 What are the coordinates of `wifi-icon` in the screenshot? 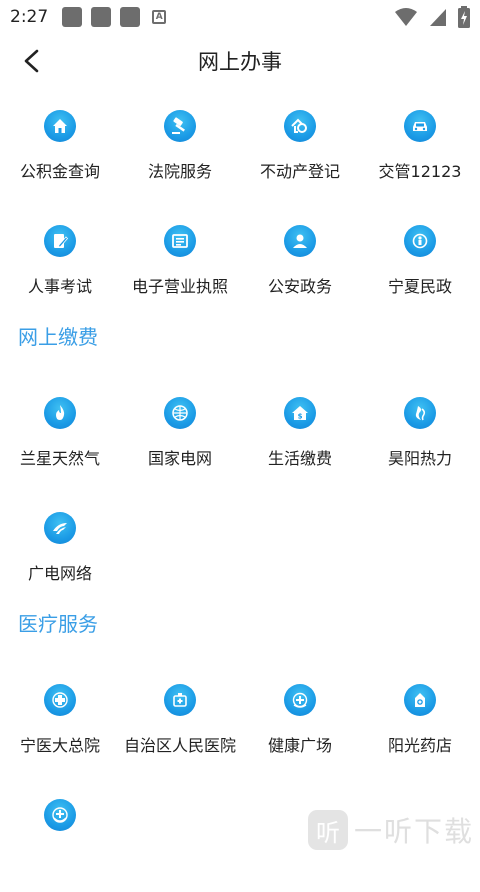 It's located at (406, 17).